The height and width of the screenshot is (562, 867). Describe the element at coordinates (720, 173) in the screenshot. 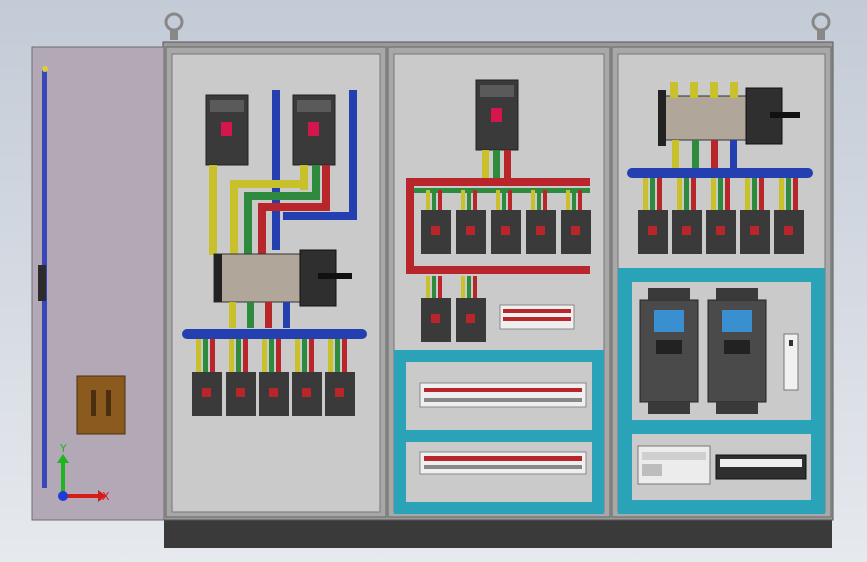

I see `neutral-busbar-right` at that location.